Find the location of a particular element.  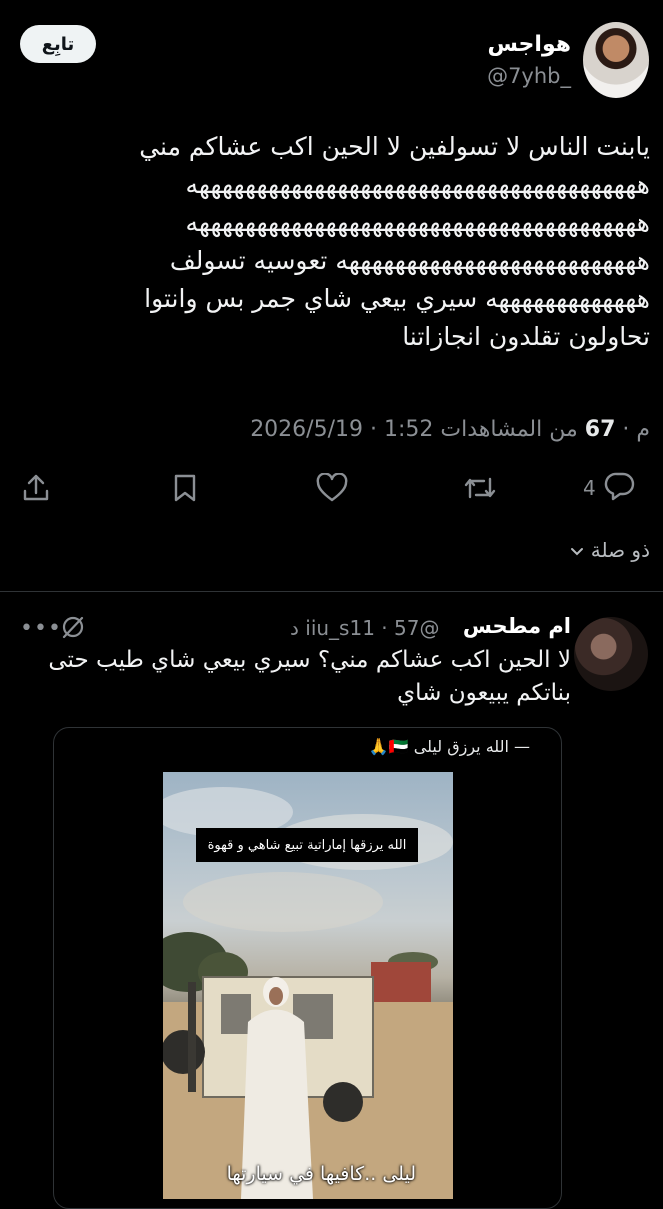

related-link: ذو صلة is located at coordinates (610, 550).